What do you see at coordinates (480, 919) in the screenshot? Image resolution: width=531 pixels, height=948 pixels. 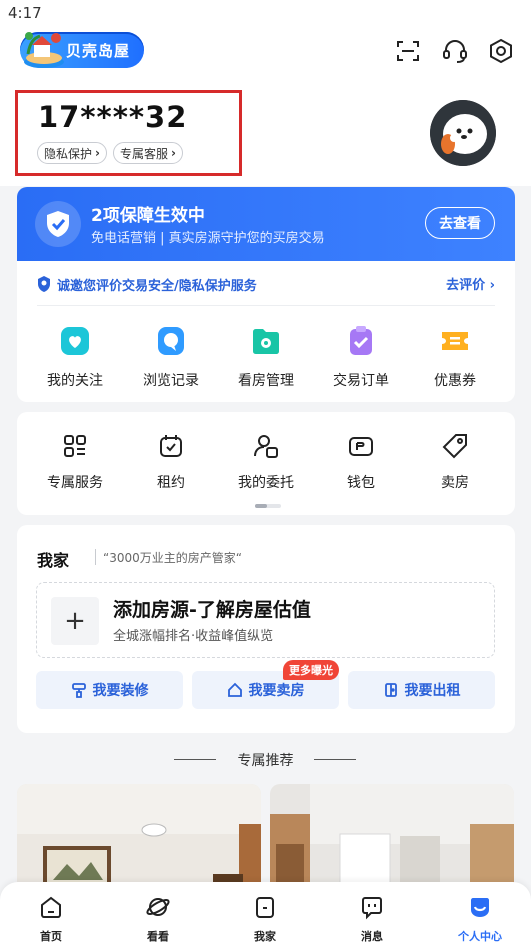 I see `tab-profile: 个人中心` at bounding box center [480, 919].